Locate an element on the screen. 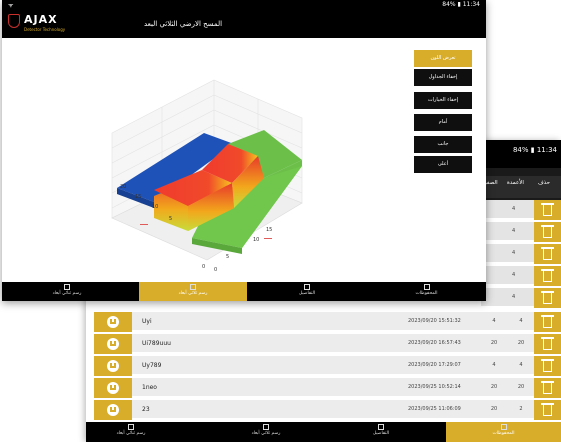 Image resolution: width=561 pixels, height=442 pixels. top-view-button: أعلى is located at coordinates (443, 164).